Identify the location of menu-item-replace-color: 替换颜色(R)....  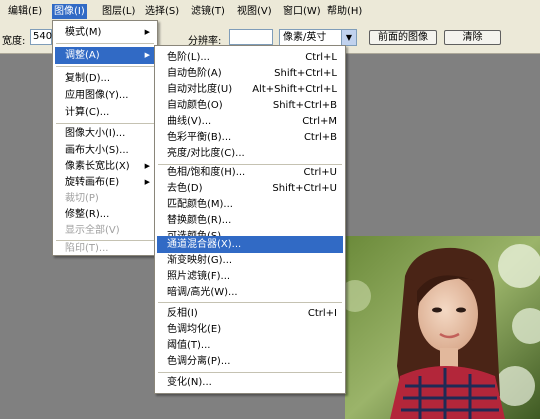
(250, 220).